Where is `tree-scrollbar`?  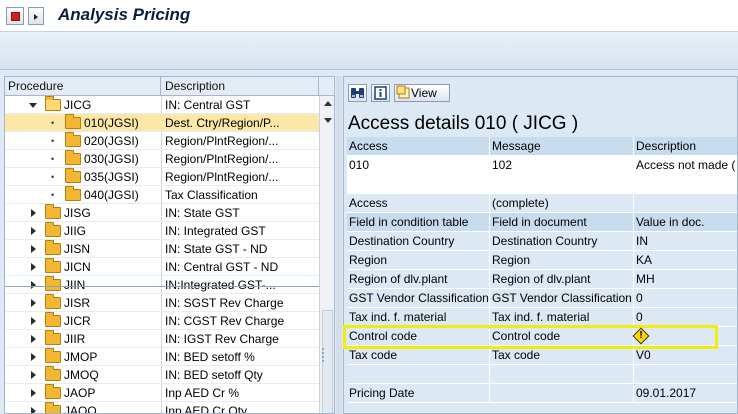 tree-scrollbar is located at coordinates (326, 254).